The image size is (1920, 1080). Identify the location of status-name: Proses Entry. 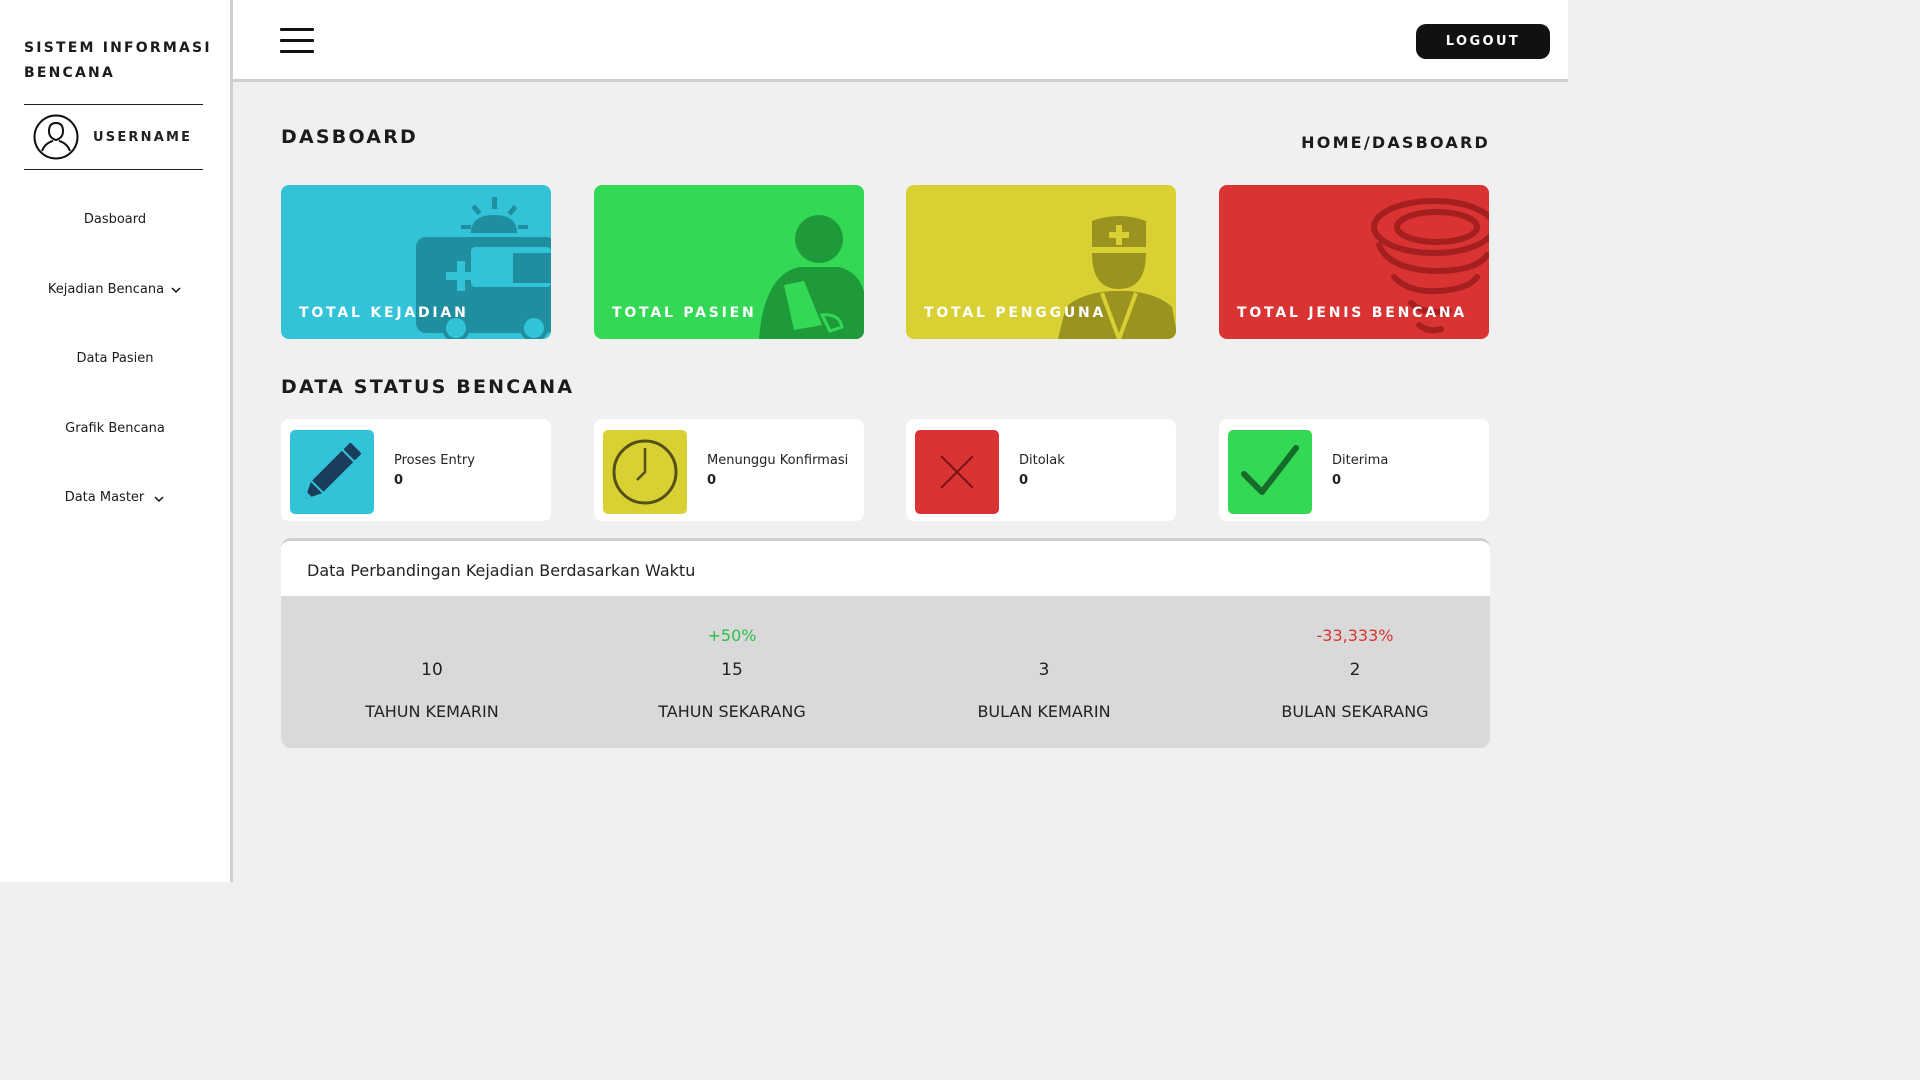
(434, 460).